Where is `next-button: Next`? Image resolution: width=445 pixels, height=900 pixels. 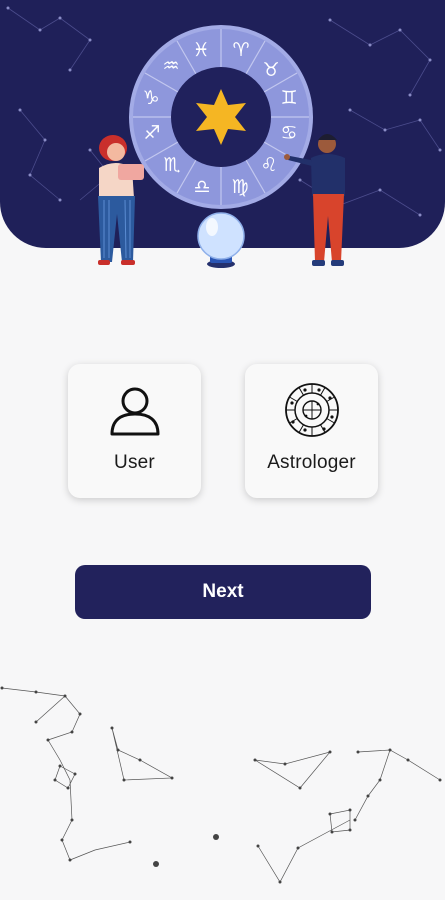 next-button: Next is located at coordinates (223, 592).